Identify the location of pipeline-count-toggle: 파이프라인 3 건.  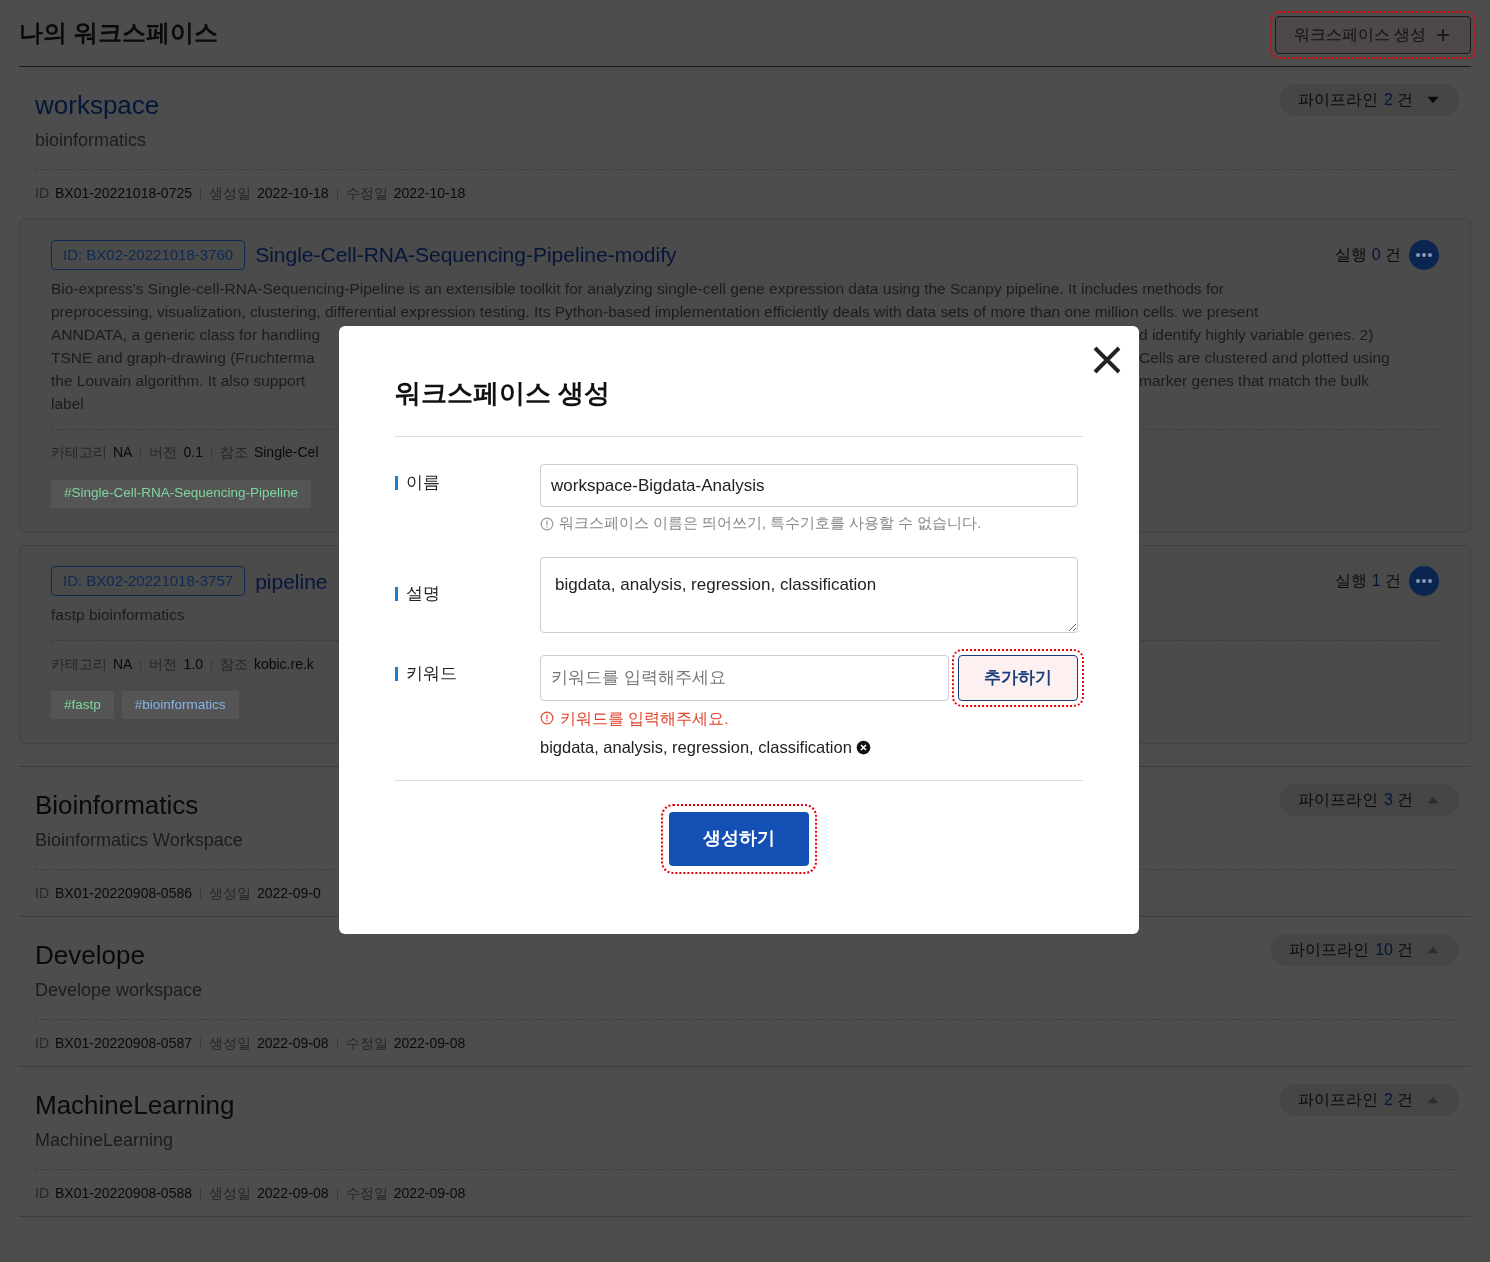
(1369, 800).